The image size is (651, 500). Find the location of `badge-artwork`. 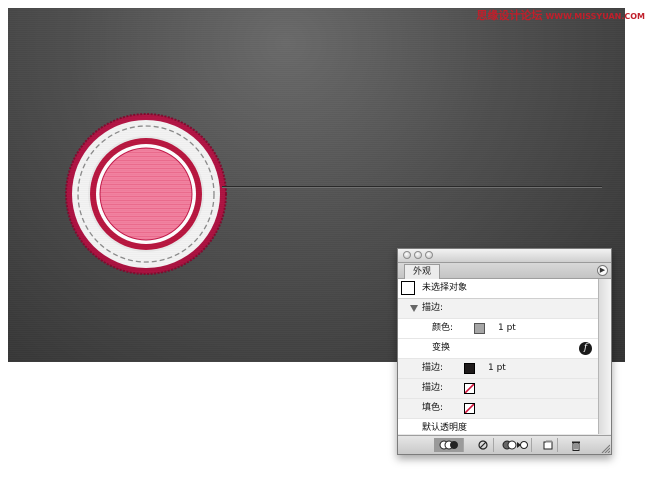

badge-artwork is located at coordinates (146, 194).